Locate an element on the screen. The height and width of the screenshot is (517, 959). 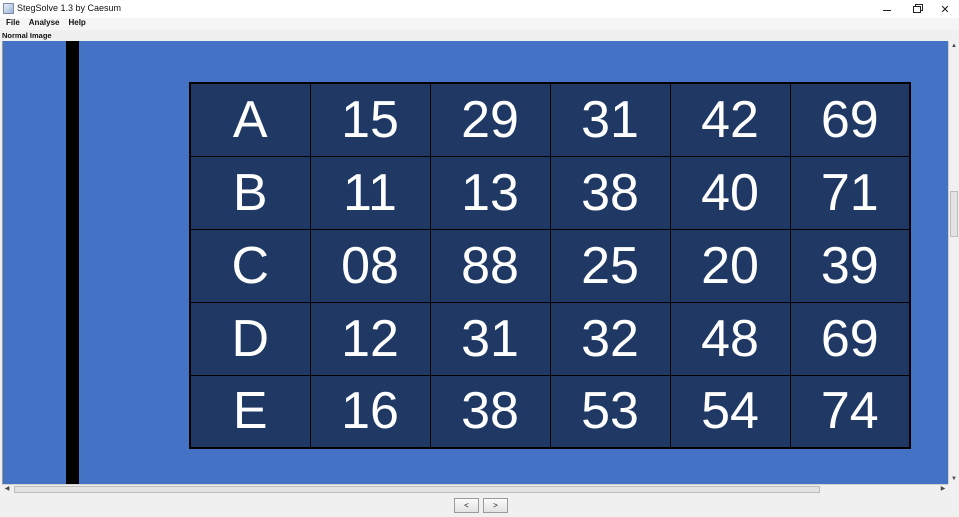
close-icon: ✕ is located at coordinates (945, 9).